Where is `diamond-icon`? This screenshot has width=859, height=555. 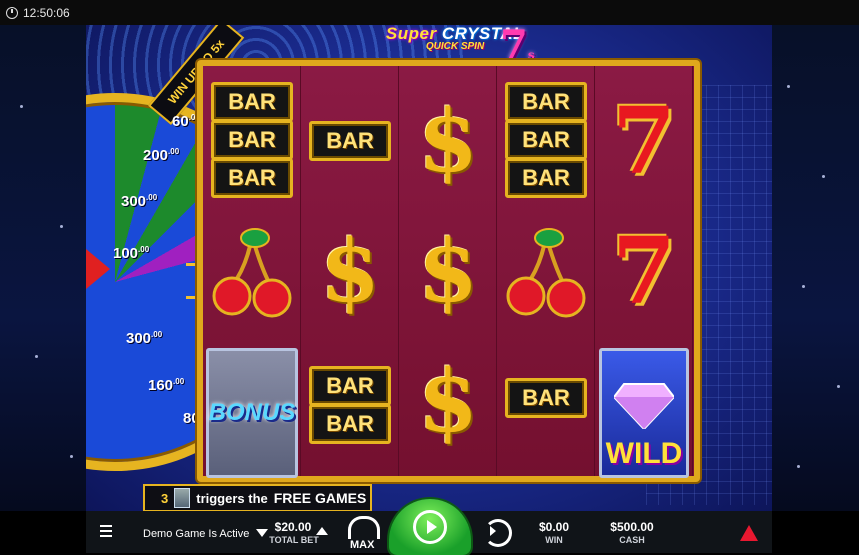 diamond-icon is located at coordinates (644, 406).